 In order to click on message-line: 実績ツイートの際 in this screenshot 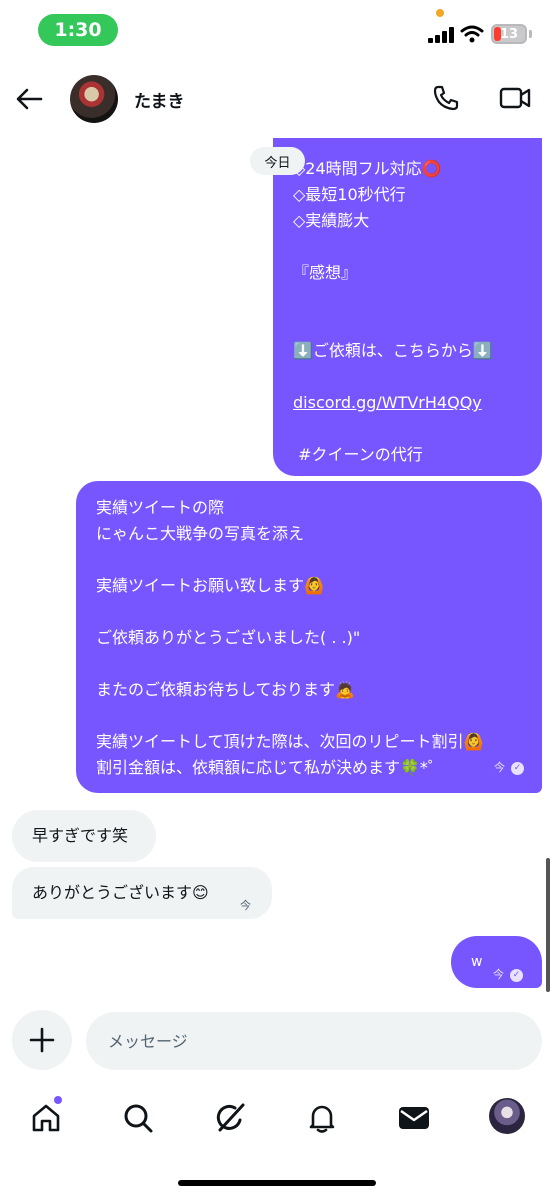, I will do `click(160, 507)`.